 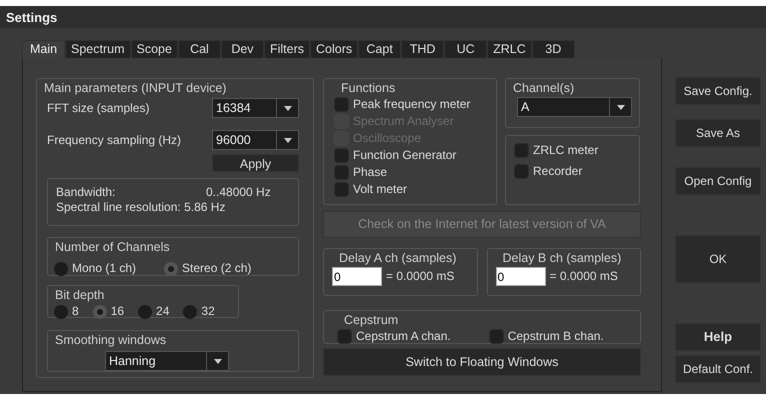 What do you see at coordinates (154, 49) in the screenshot?
I see `tab: Scope` at bounding box center [154, 49].